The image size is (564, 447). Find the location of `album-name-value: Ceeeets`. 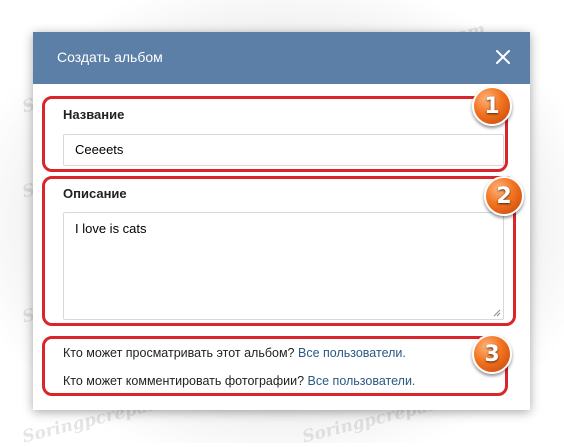

album-name-value: Ceeeets is located at coordinates (99, 149).